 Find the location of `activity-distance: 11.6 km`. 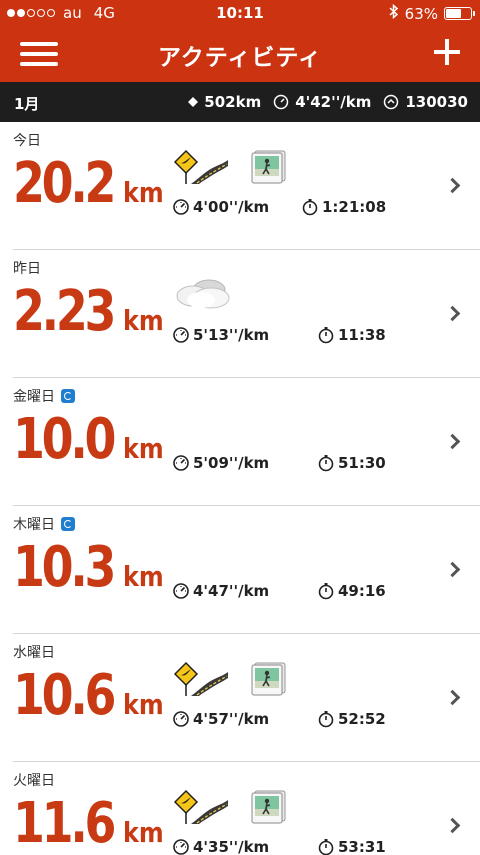

activity-distance: 11.6 km is located at coordinates (92, 824).